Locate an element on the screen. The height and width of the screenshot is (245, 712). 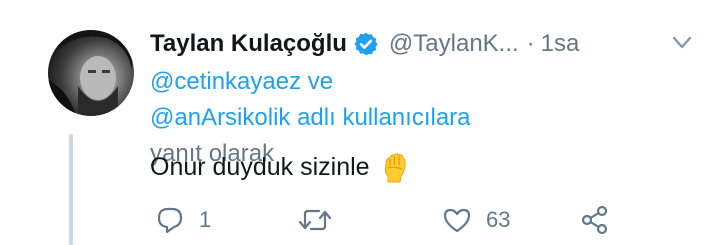
thread-line is located at coordinates (71, 189).